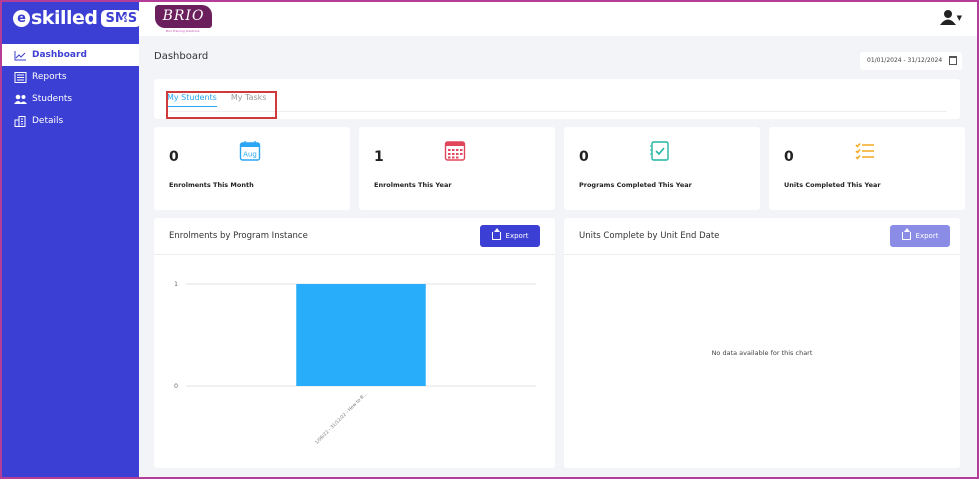 The image size is (979, 479). I want to click on stat-label: Enrolments This Year, so click(413, 185).